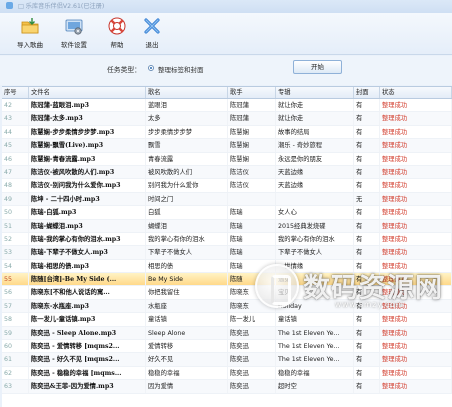 This screenshot has height=407, width=452. I want to click on table-row: 63 陈奕迅&王菲-因为爱情.mp3 因为爱情 陈奕迅 超时空有整理成功, so click(227, 387).